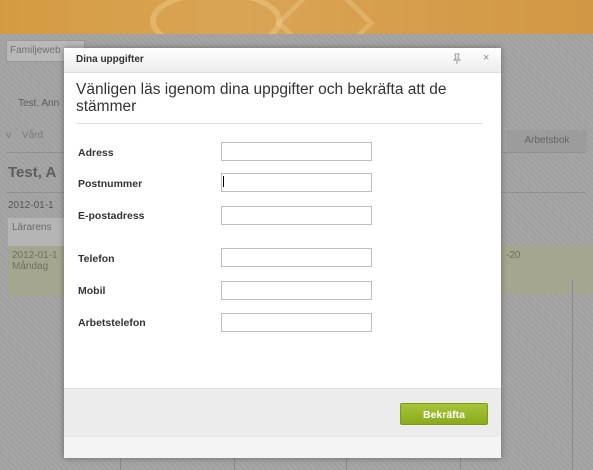 The height and width of the screenshot is (470, 593). What do you see at coordinates (30, 266) in the screenshot?
I see `day-name: Måndag` at bounding box center [30, 266].